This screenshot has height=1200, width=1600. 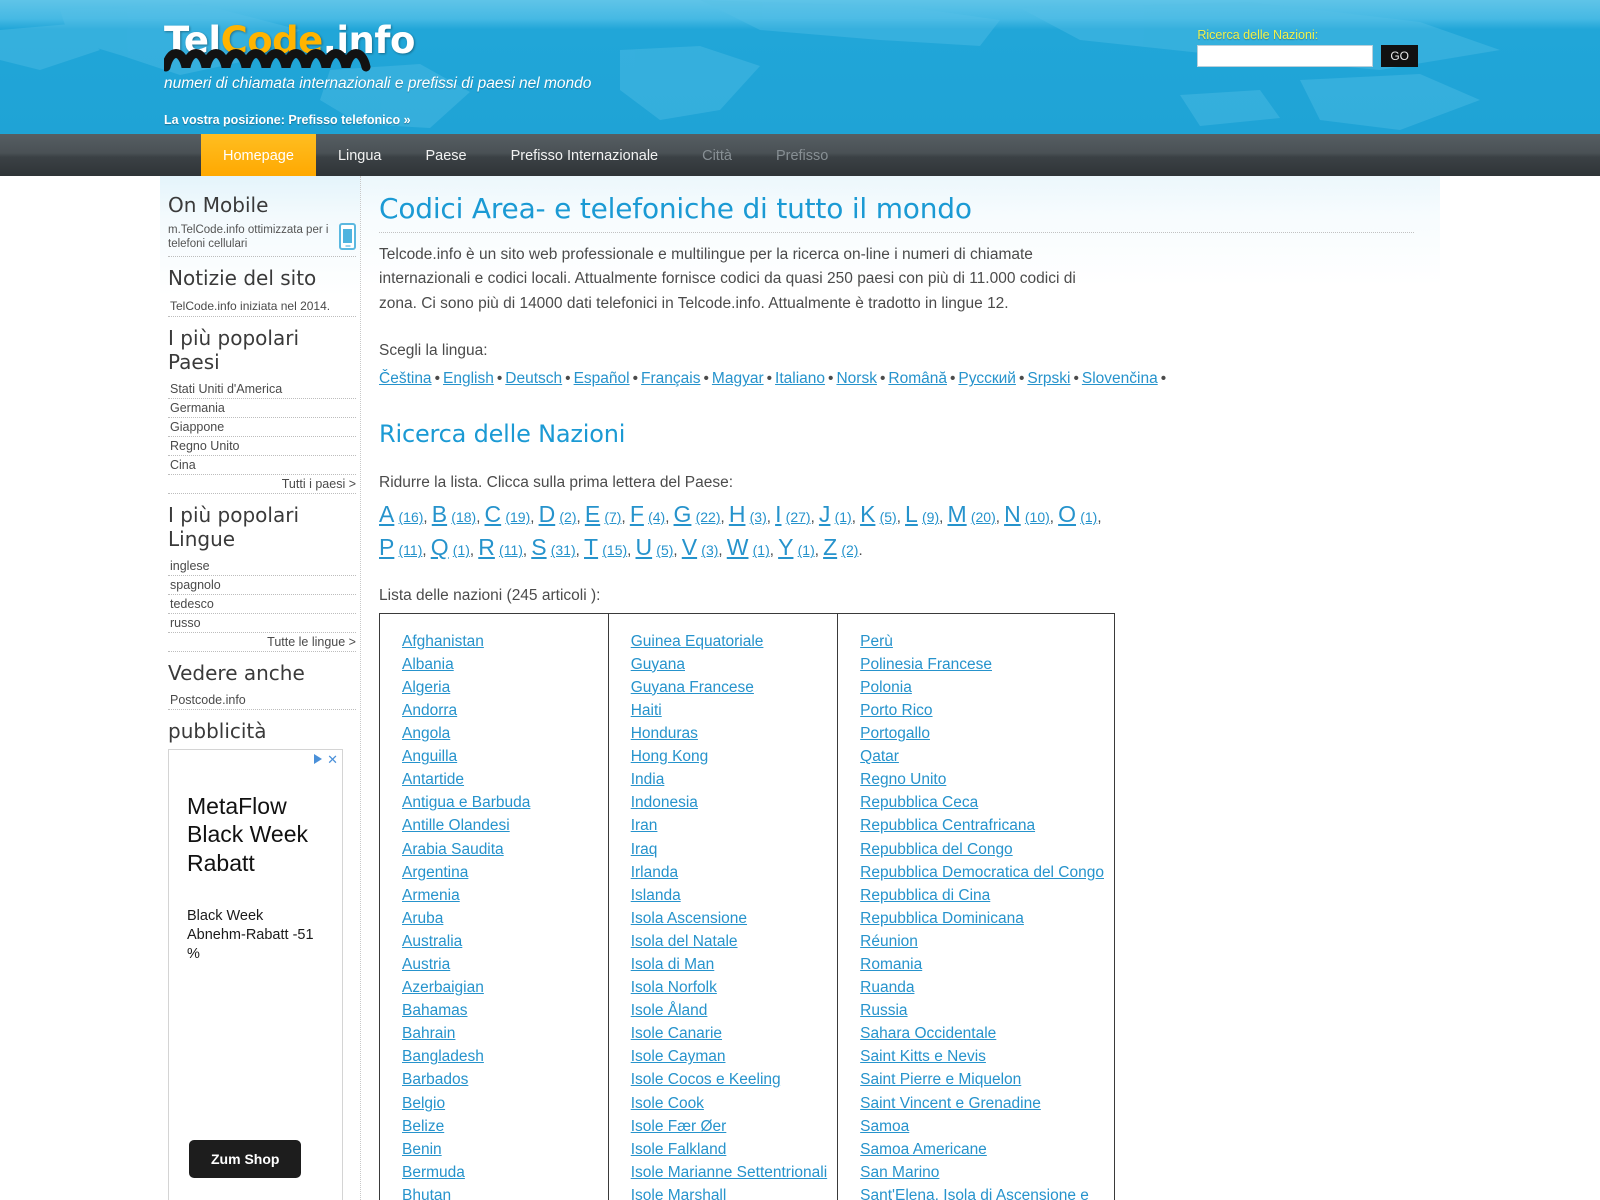 I want to click on alpha-letter-G: G, so click(x=683, y=514).